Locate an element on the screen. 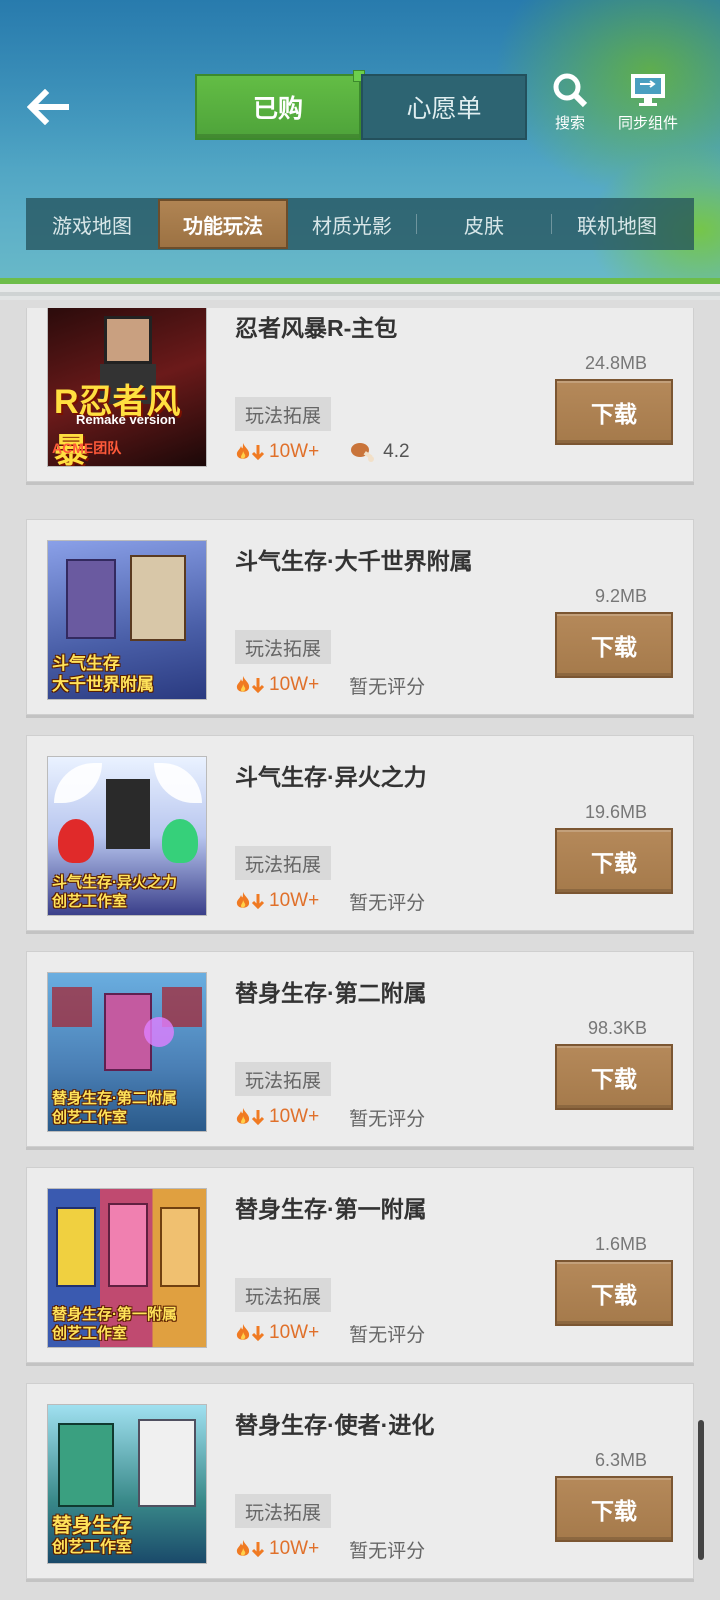 The height and width of the screenshot is (1600, 720). purchase-tabs: 已购 心愿单 is located at coordinates (361, 105).